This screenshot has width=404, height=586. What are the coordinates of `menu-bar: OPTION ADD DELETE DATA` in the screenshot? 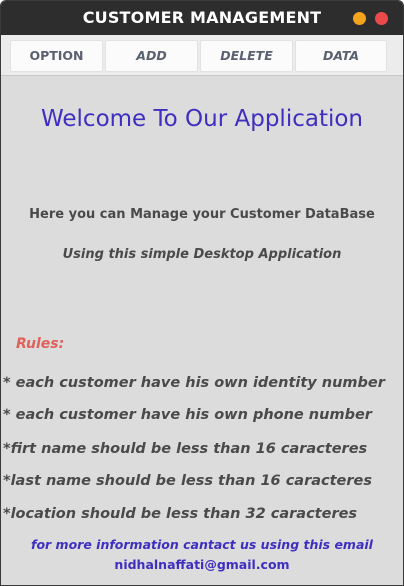 It's located at (202, 55).